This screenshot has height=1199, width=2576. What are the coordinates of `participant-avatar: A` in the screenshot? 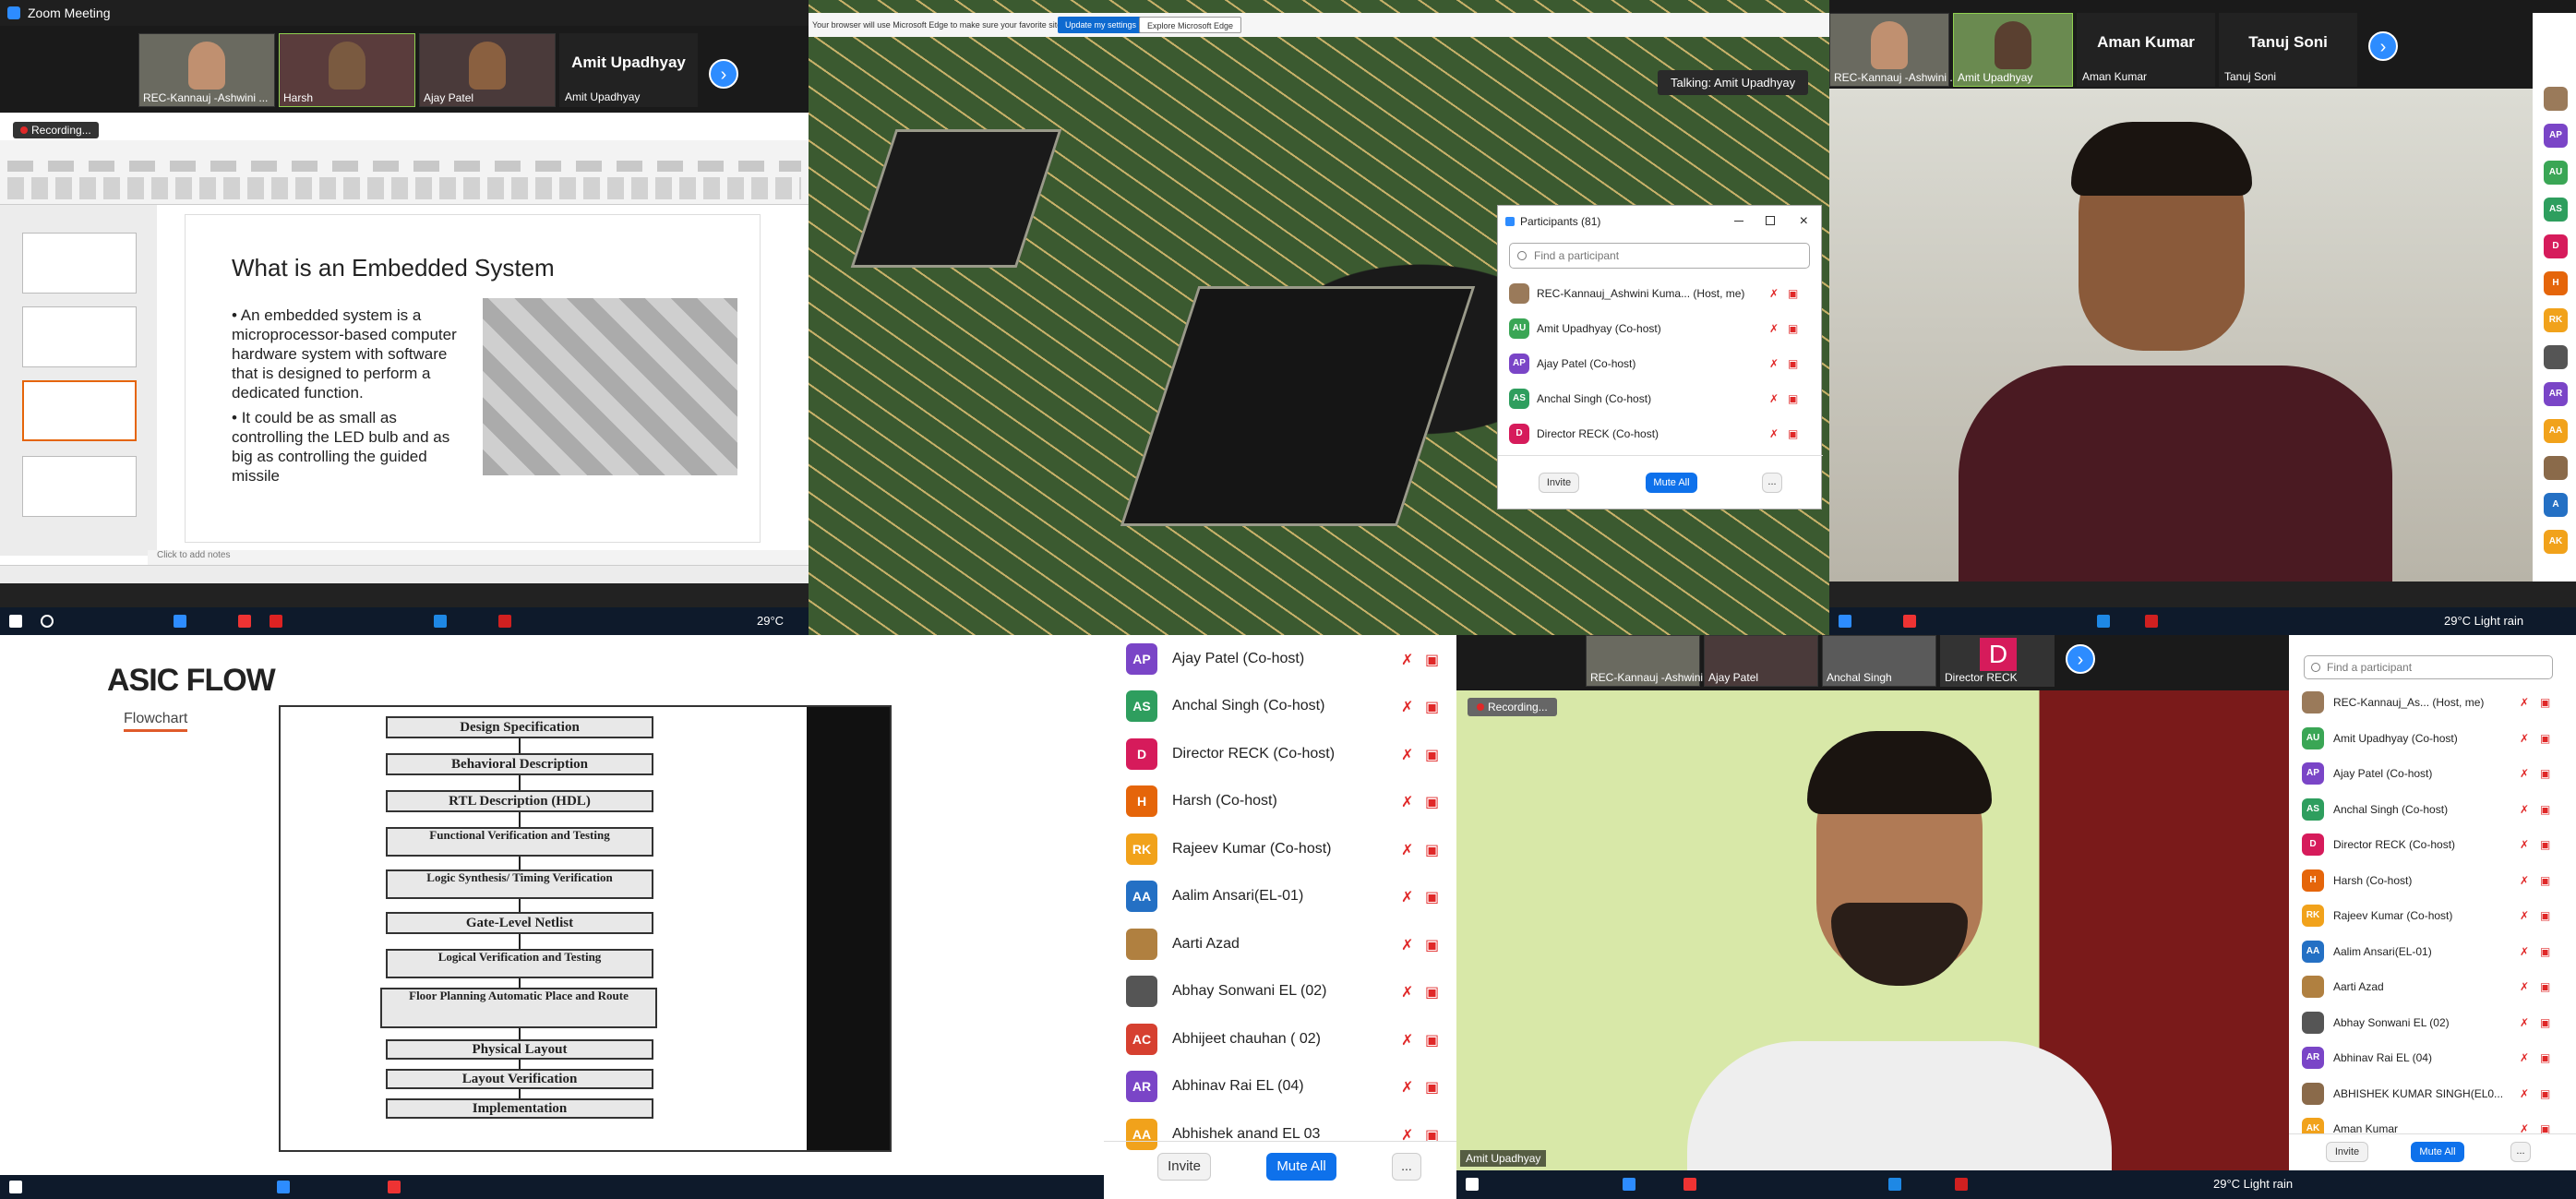 It's located at (2556, 505).